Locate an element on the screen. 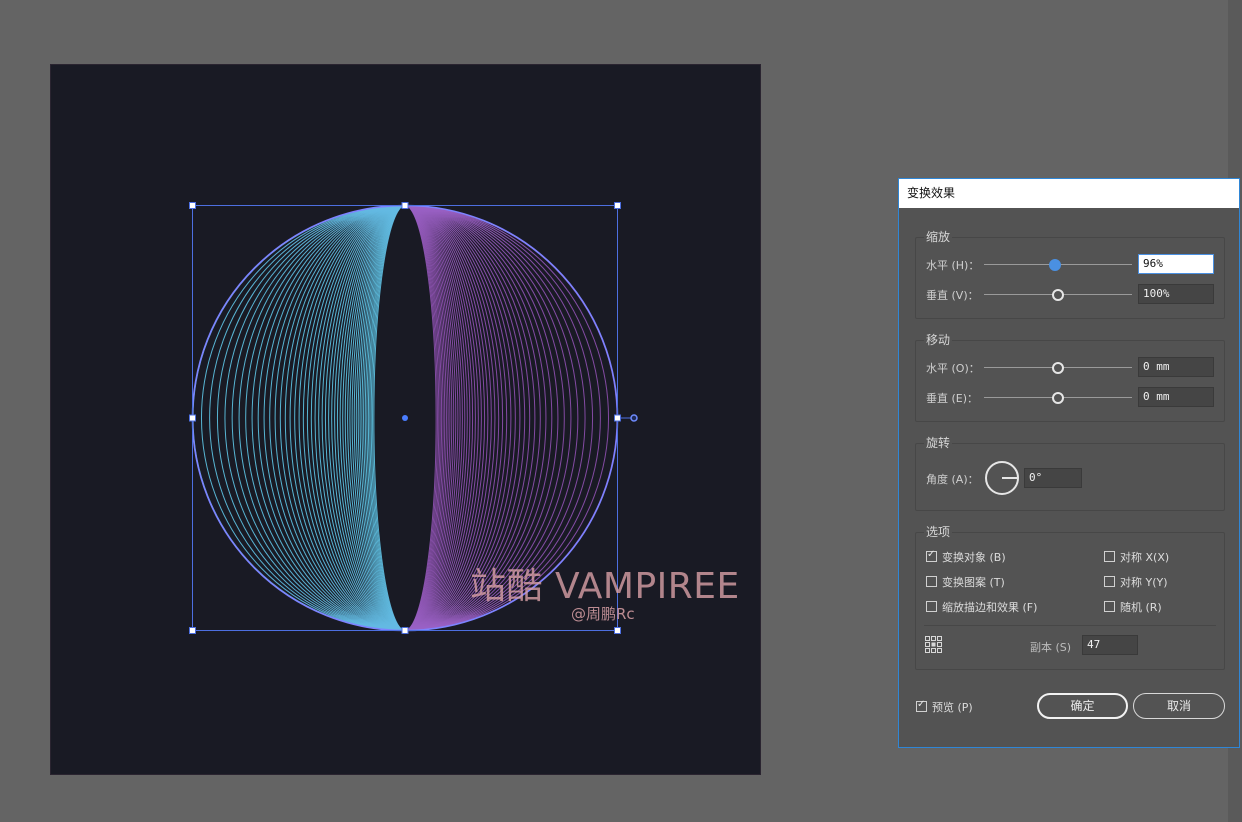  copies-input: 47 is located at coordinates (1110, 645).